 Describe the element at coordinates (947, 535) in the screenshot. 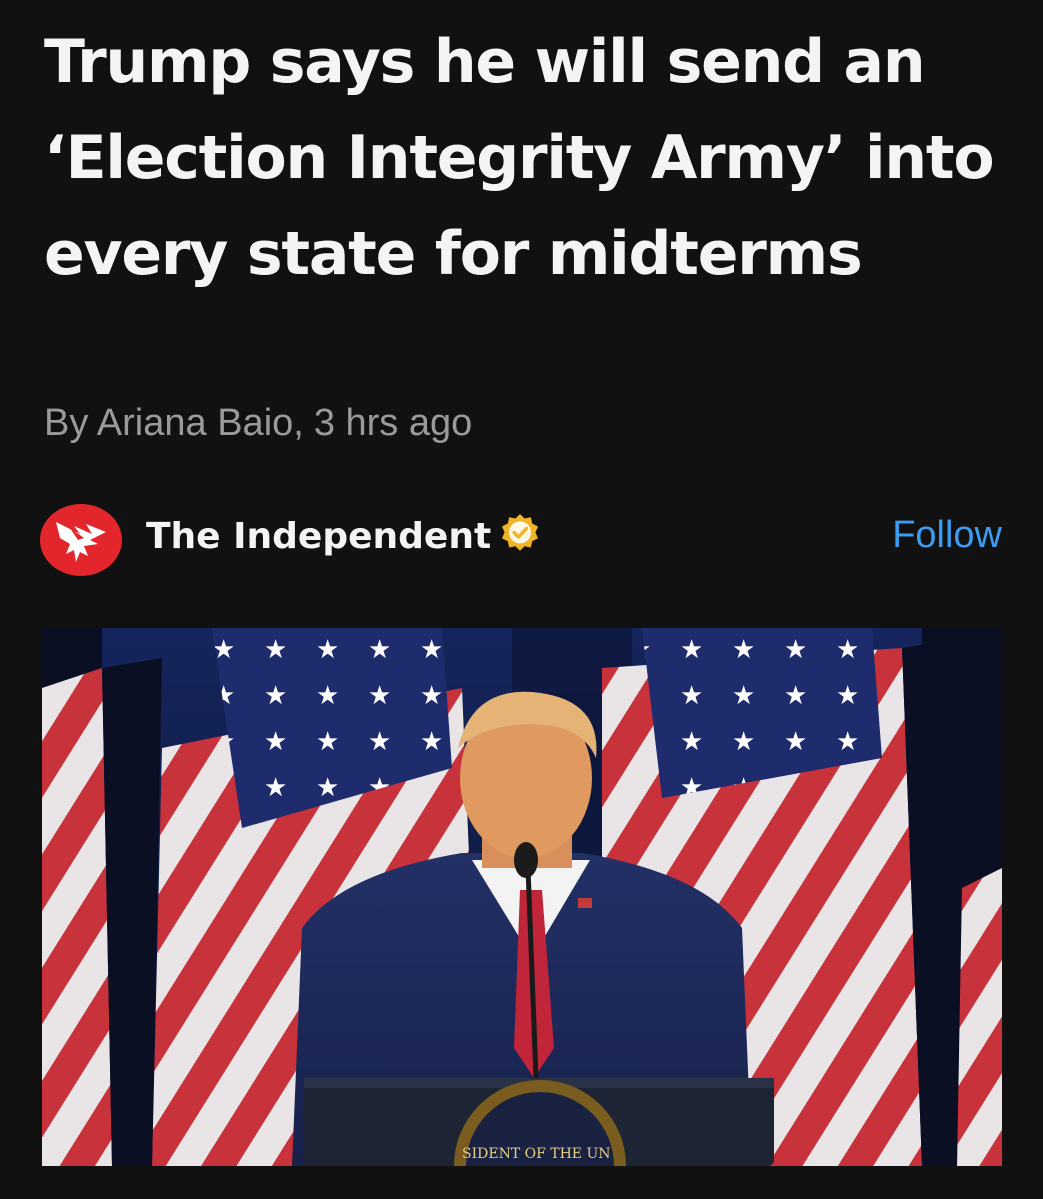

I see `follow-button: Follow` at that location.